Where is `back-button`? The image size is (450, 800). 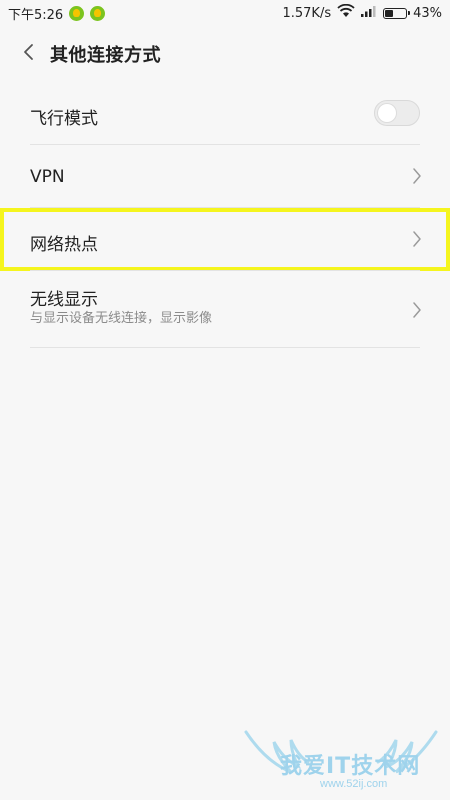 back-button is located at coordinates (28, 54).